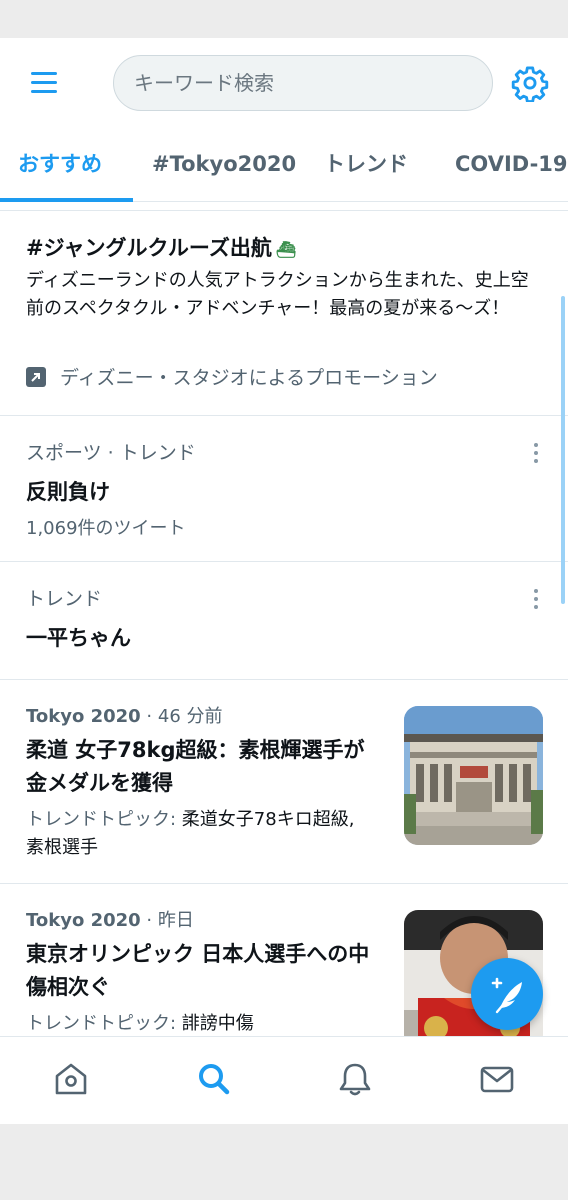 Image resolution: width=568 pixels, height=1200 pixels. I want to click on news-meta: Tokyo 2020 · 昨日, so click(110, 920).